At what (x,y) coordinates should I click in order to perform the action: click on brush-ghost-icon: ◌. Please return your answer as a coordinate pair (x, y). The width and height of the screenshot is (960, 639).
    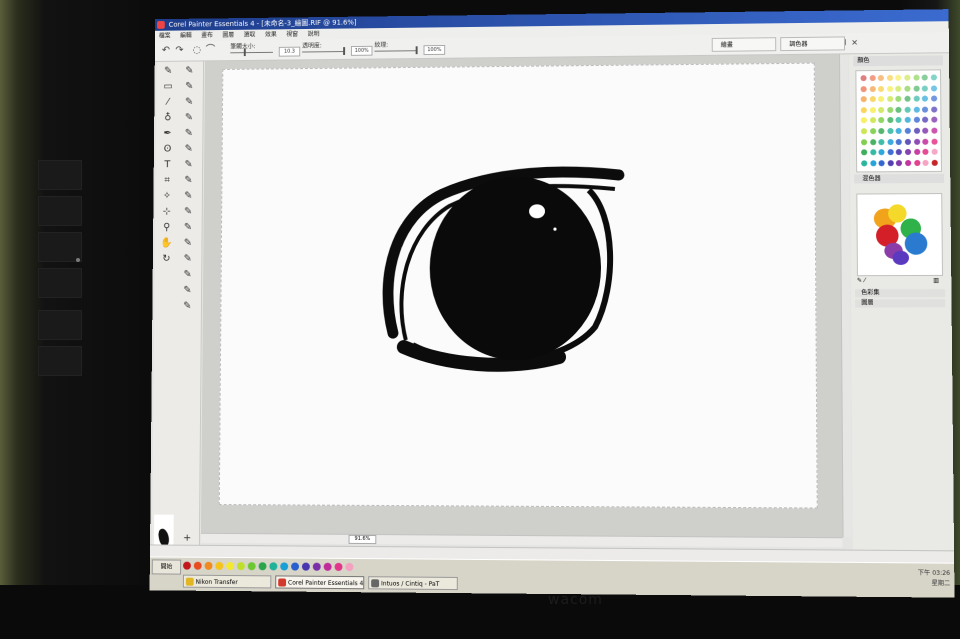
    Looking at the image, I should click on (197, 50).